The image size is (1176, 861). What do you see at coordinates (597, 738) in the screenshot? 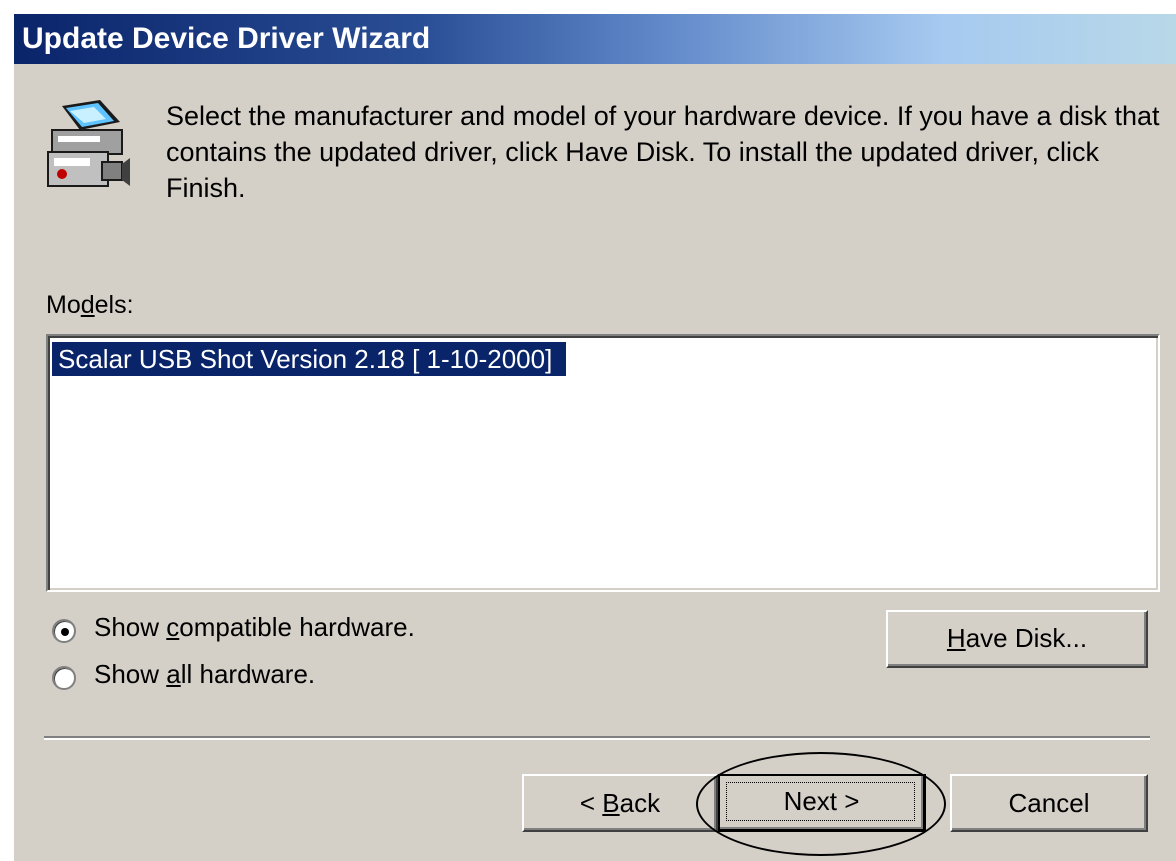
I see `separator` at bounding box center [597, 738].